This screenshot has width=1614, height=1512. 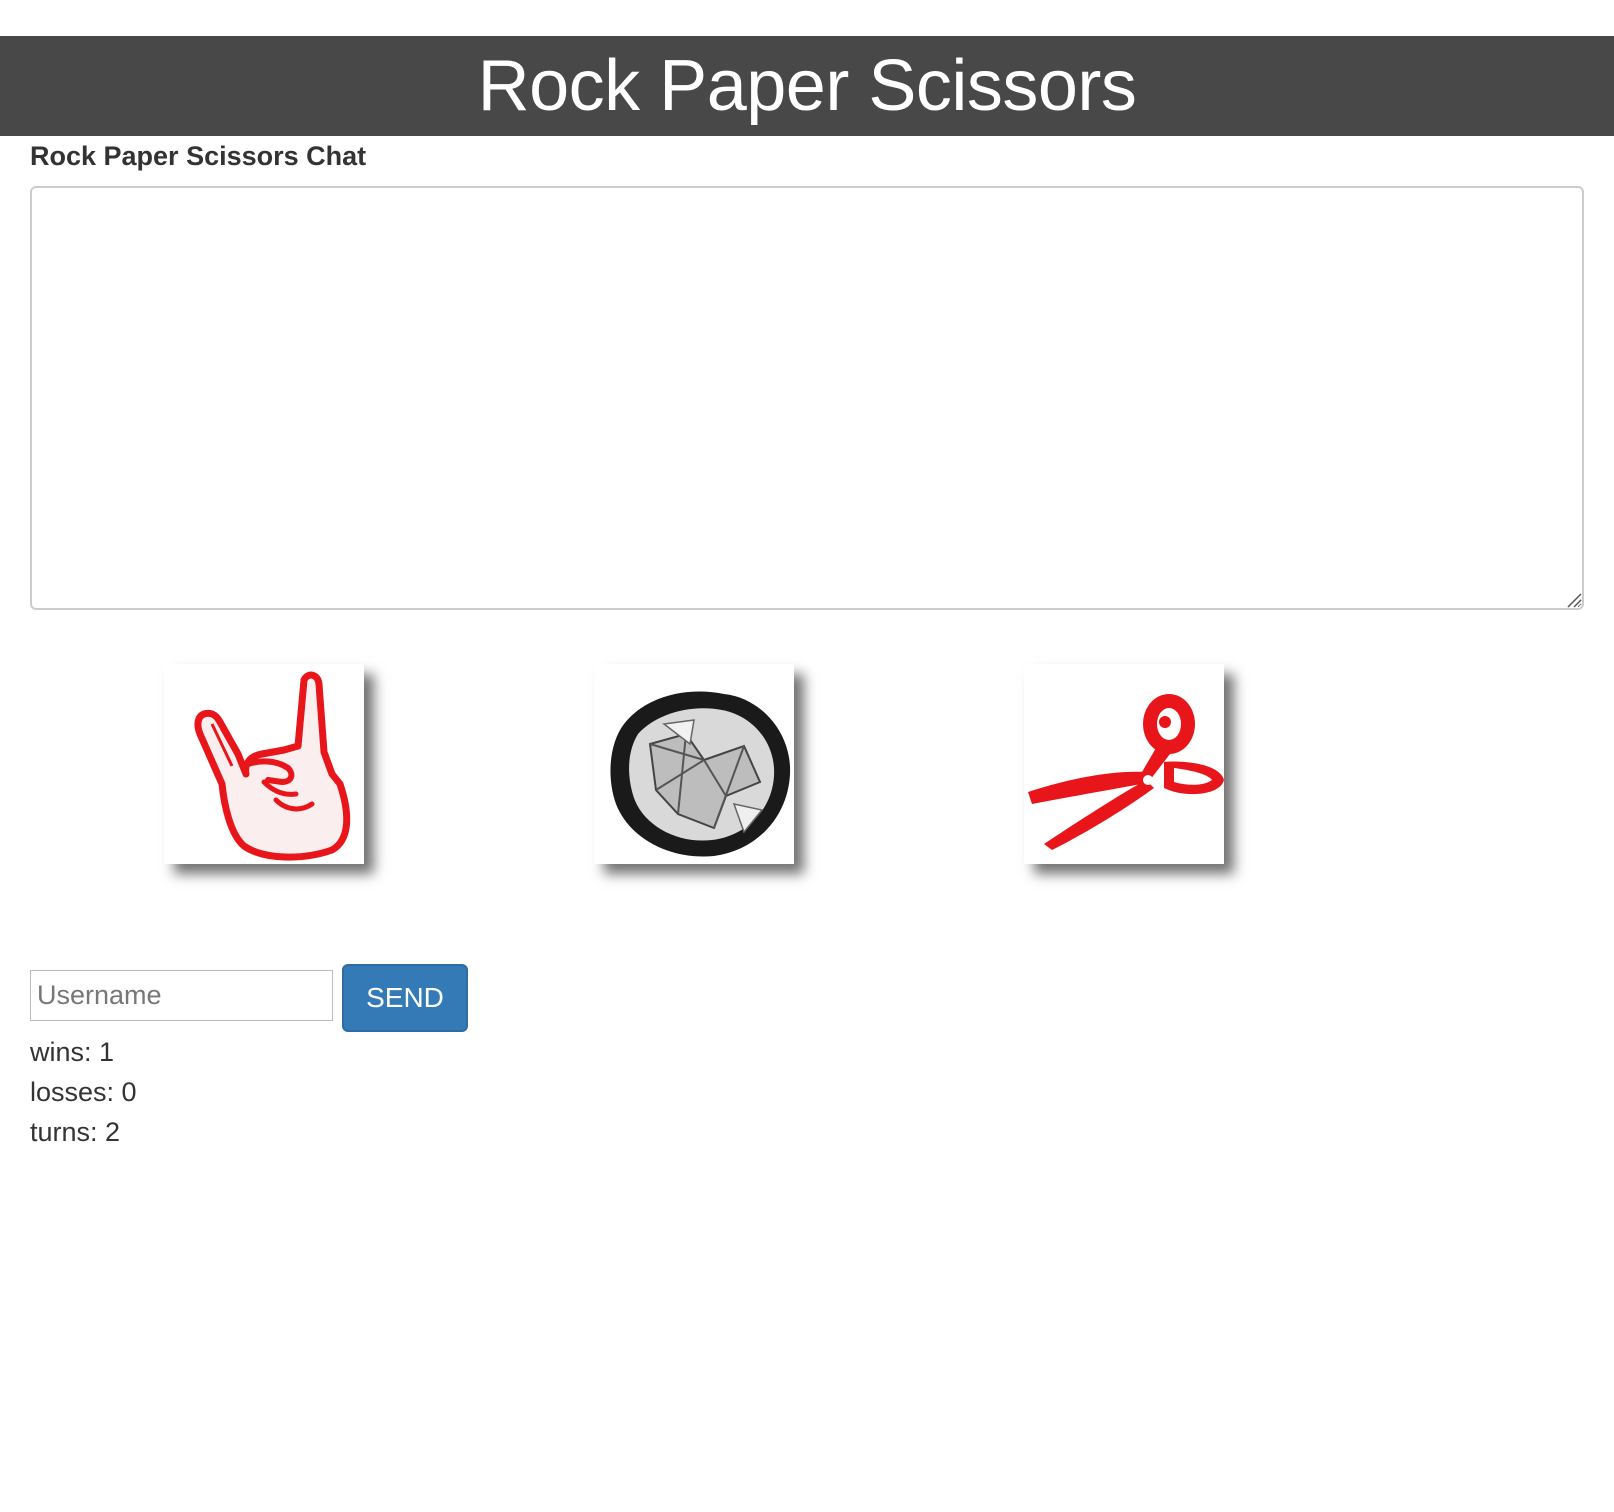 I want to click on crumpled-paper-icon, so click(x=700, y=774).